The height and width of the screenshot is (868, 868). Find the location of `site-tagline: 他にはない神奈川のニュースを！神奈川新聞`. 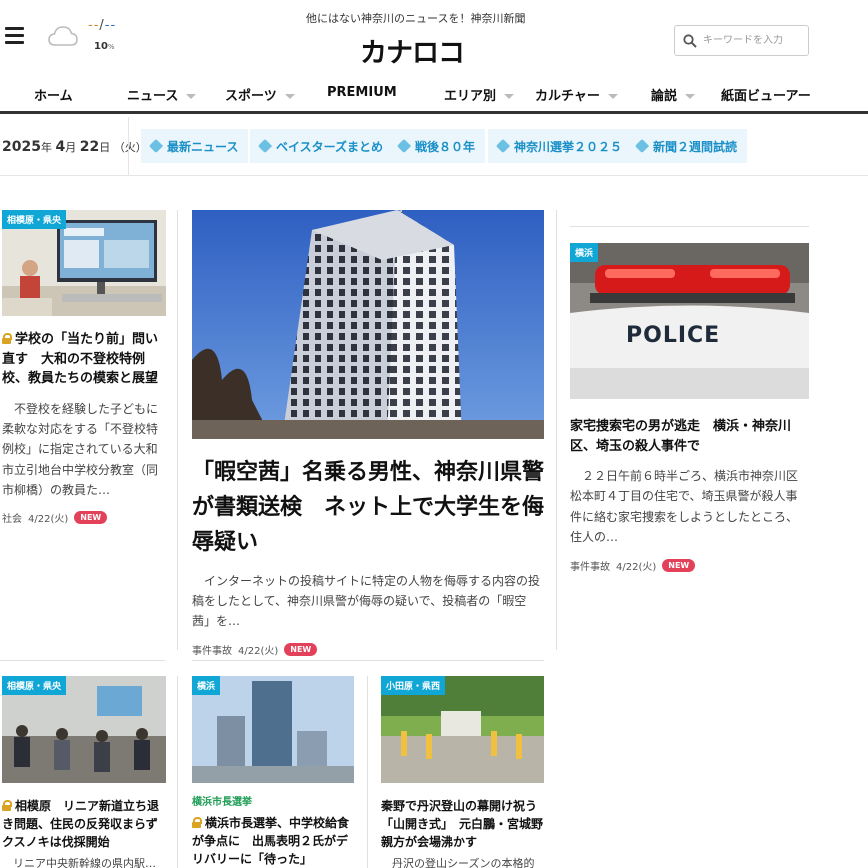

site-tagline: 他にはない神奈川のニュースを！神奈川新聞 is located at coordinates (416, 18).